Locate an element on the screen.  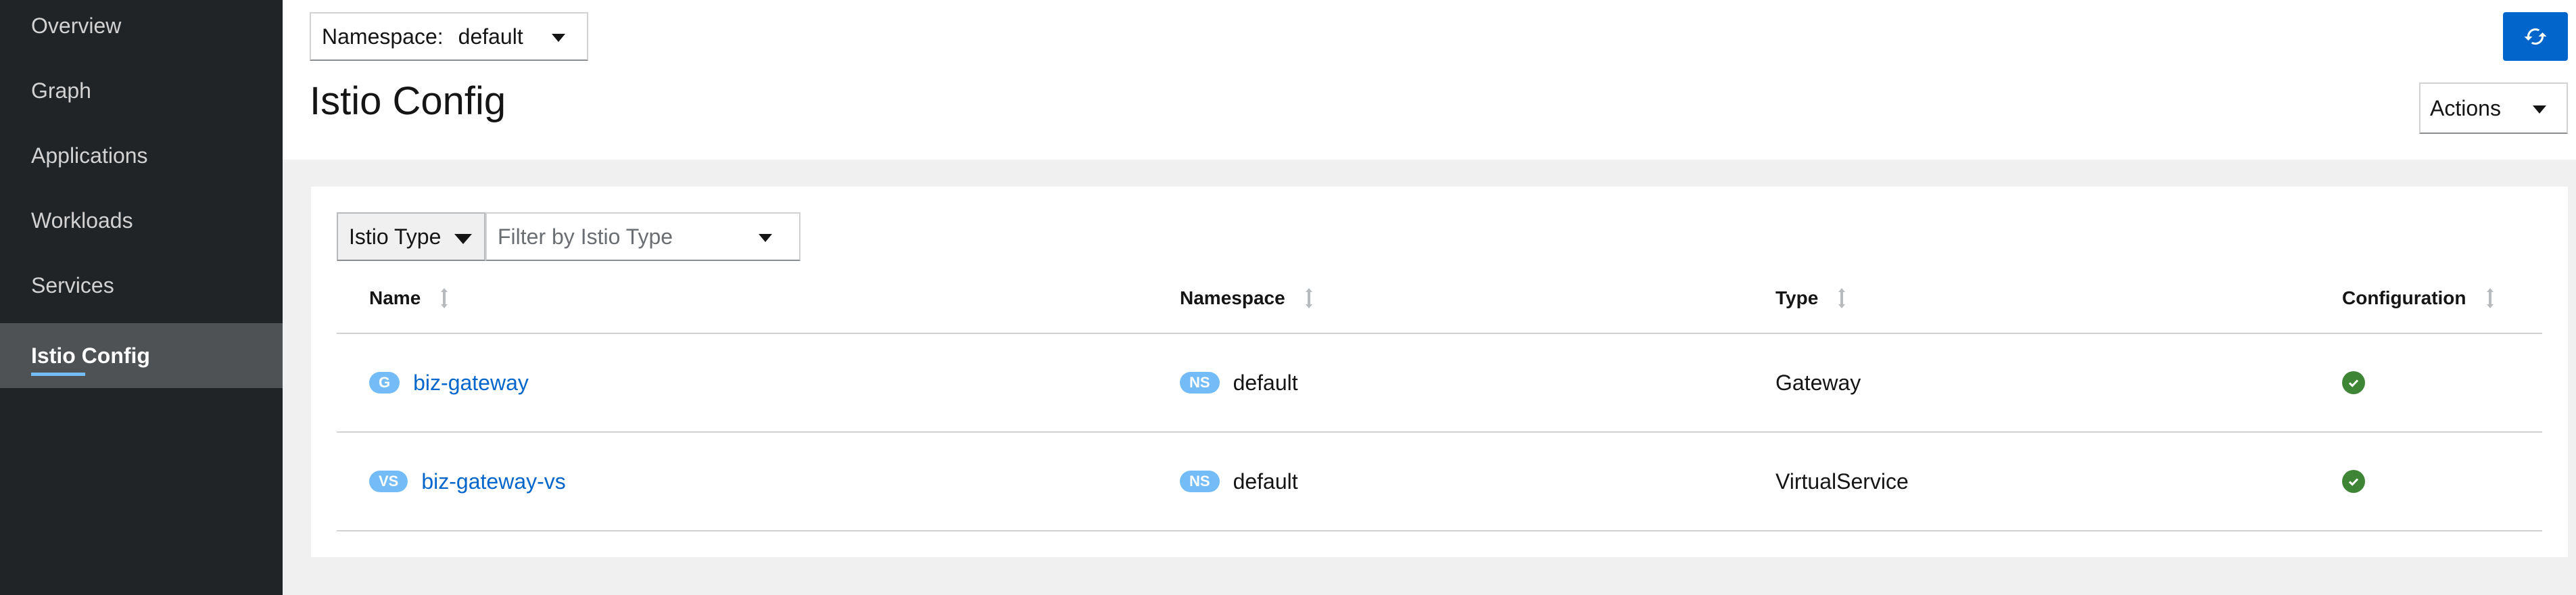
actions-dropdown: Actions is located at coordinates (2493, 108).